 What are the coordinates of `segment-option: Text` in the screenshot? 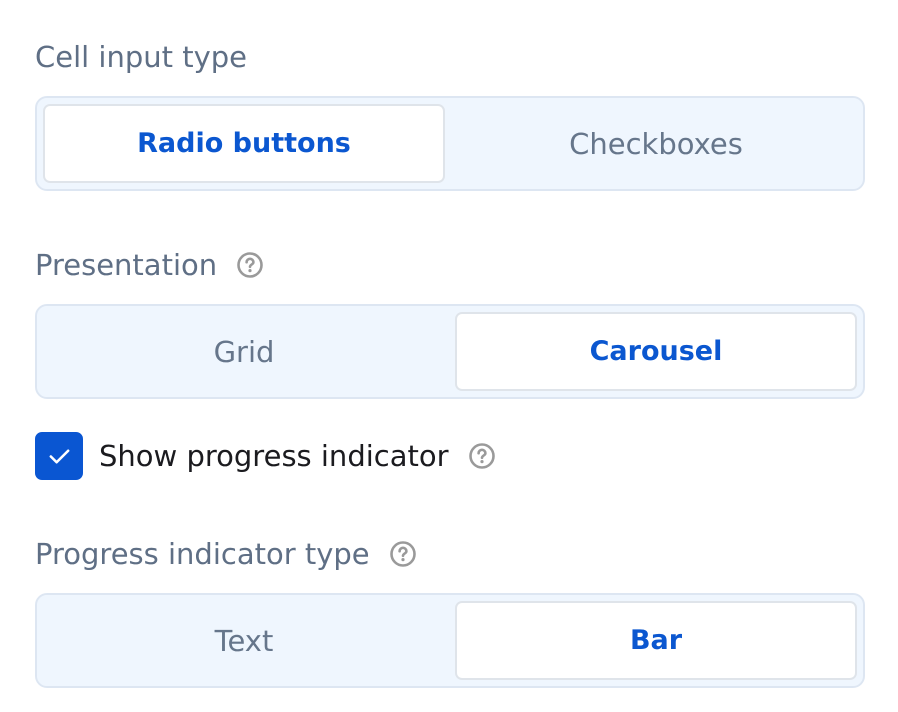 It's located at (244, 640).